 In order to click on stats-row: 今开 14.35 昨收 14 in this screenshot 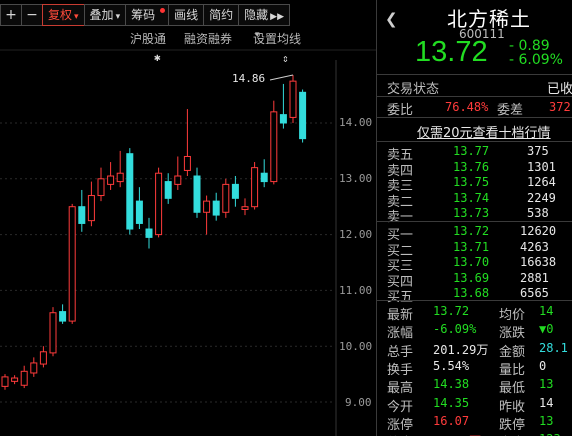, I will do `click(474, 405)`.